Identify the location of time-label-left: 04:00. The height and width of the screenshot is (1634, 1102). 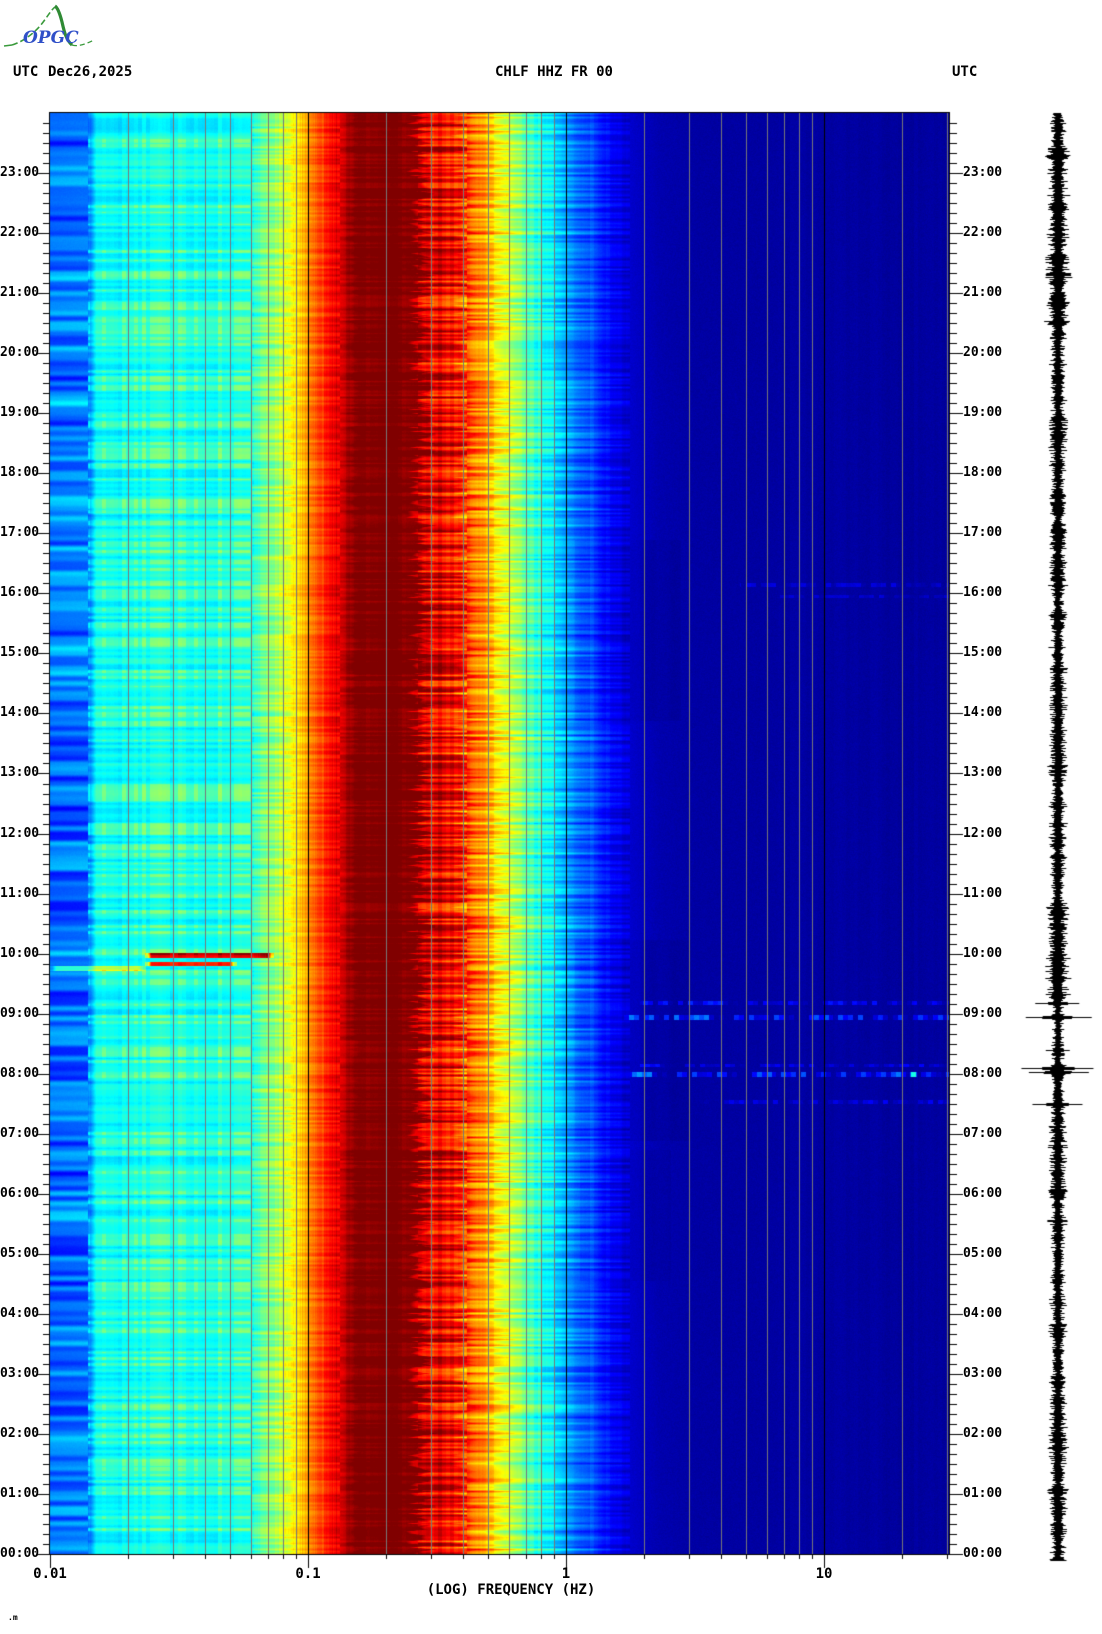
(20, 1313).